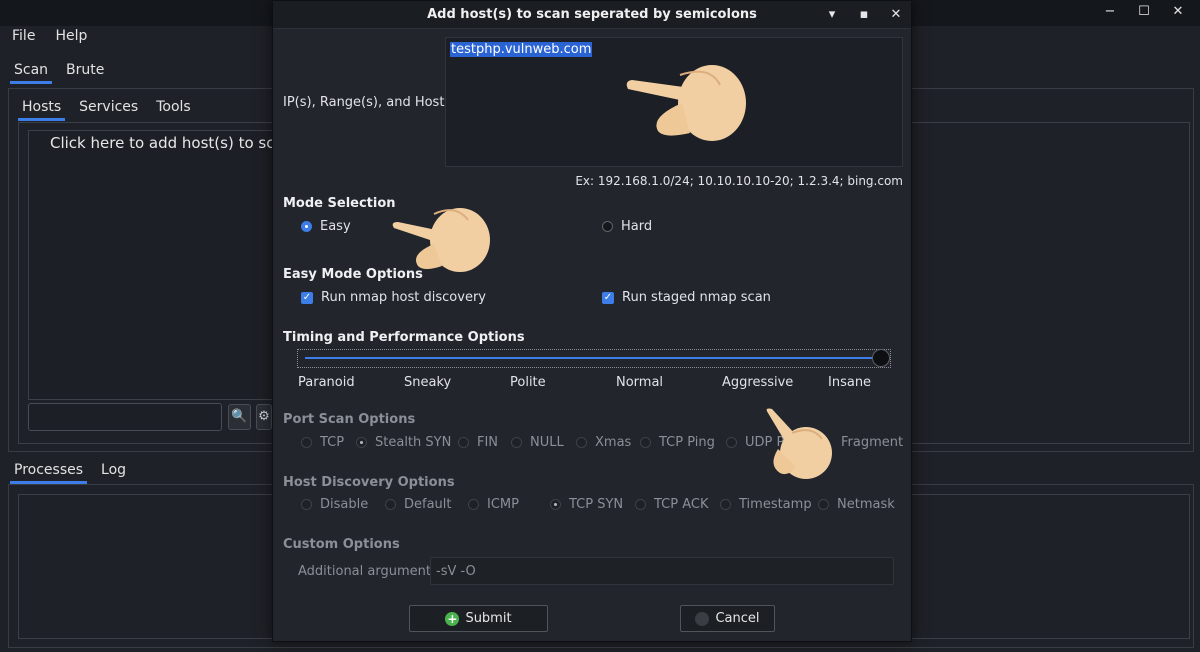 The width and height of the screenshot is (1200, 652). I want to click on discovery-default-radio: Default, so click(418, 504).